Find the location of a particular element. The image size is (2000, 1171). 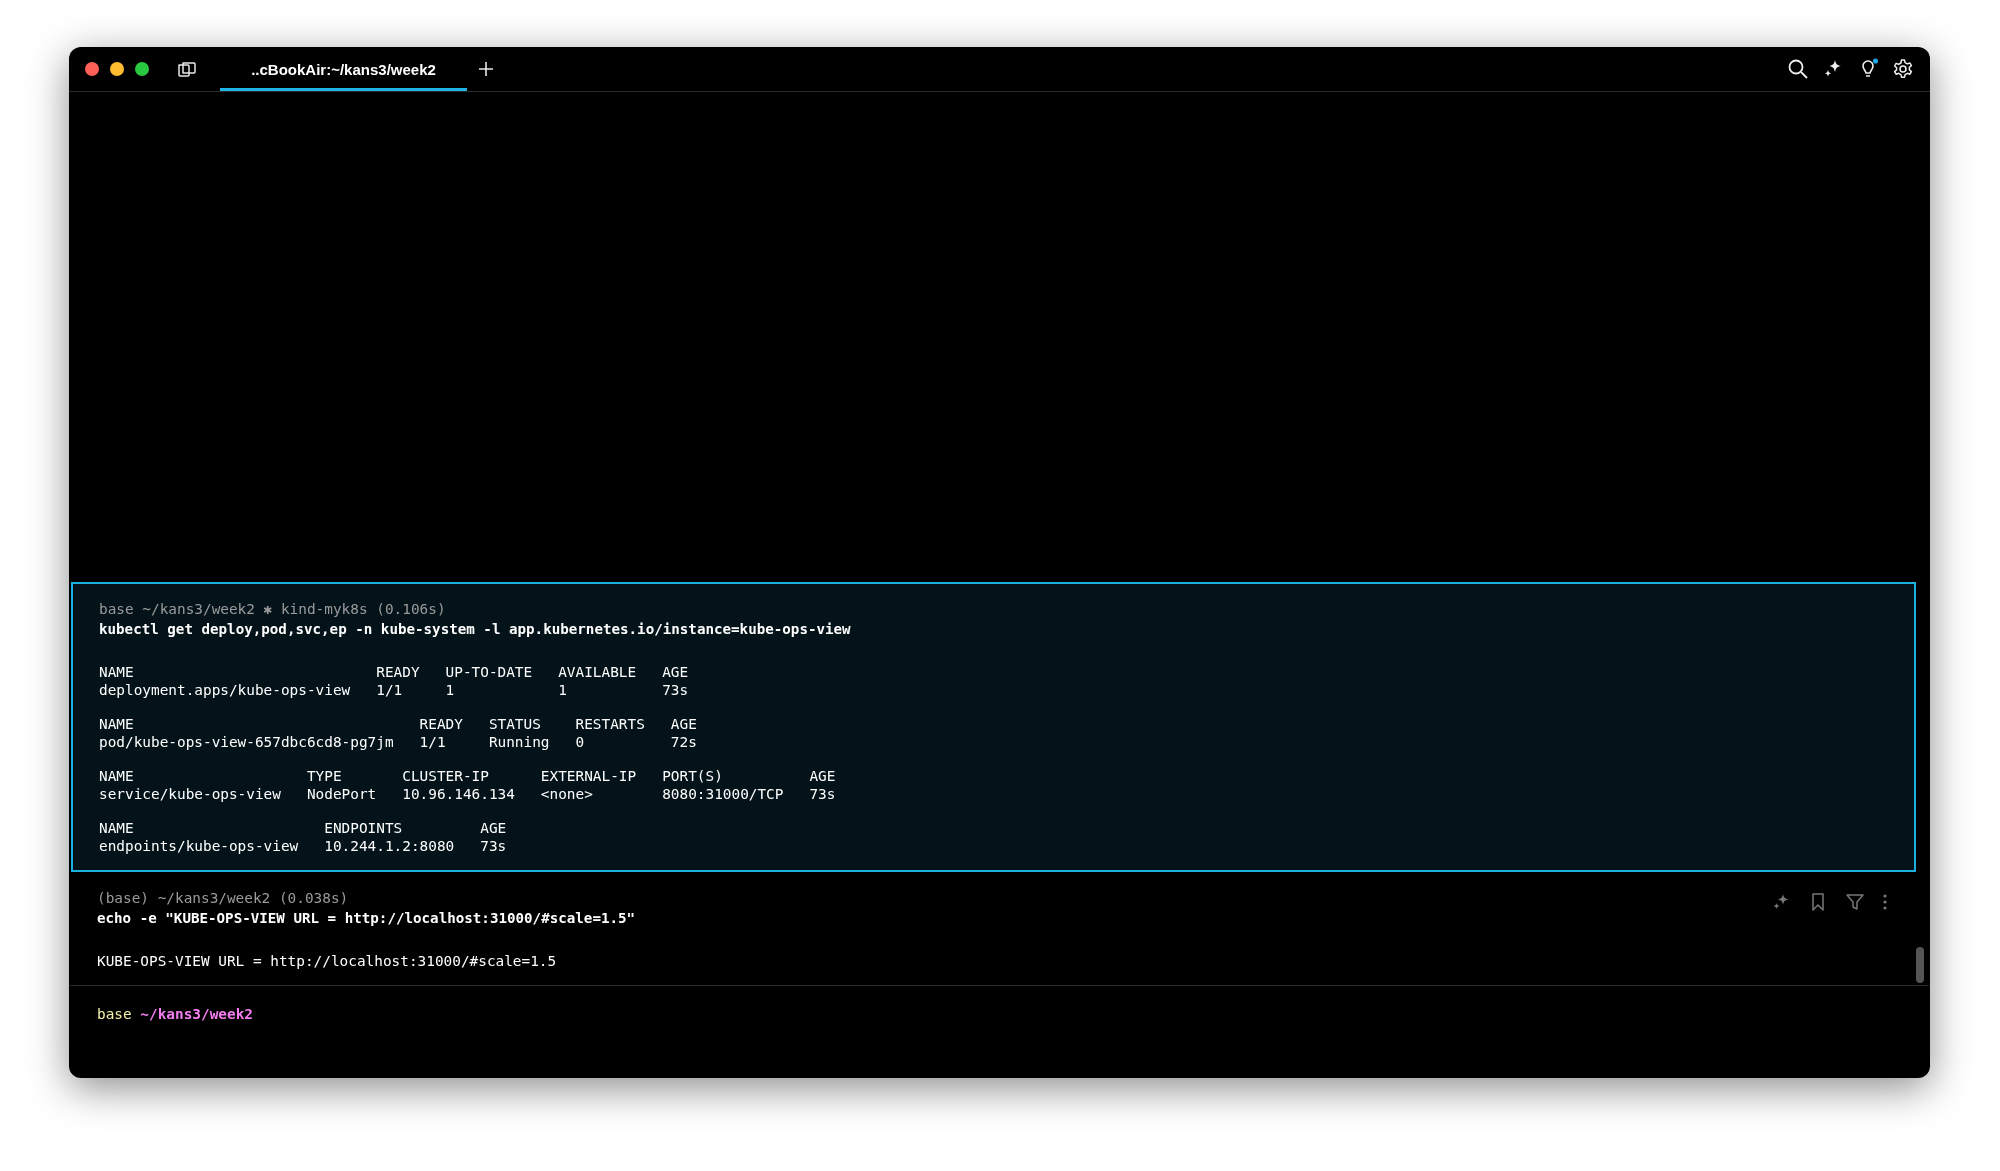

gear-icon is located at coordinates (1903, 69).